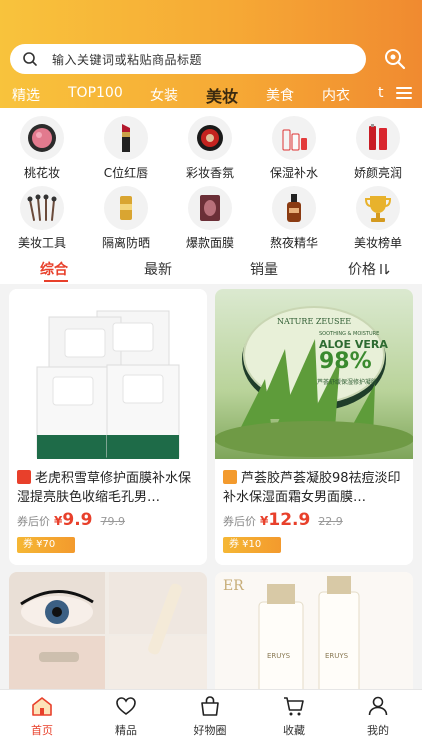  Describe the element at coordinates (377, 173) in the screenshot. I see `category-label: 娇颜亮润` at that location.